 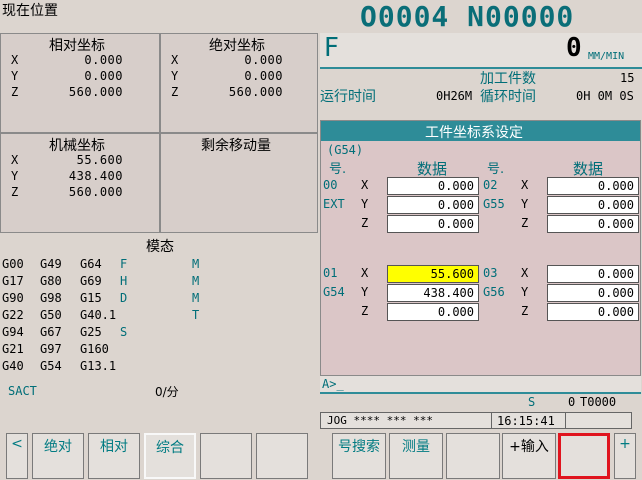 What do you see at coordinates (175, 92) in the screenshot?
I see `absolute-axis-z: Z` at bounding box center [175, 92].